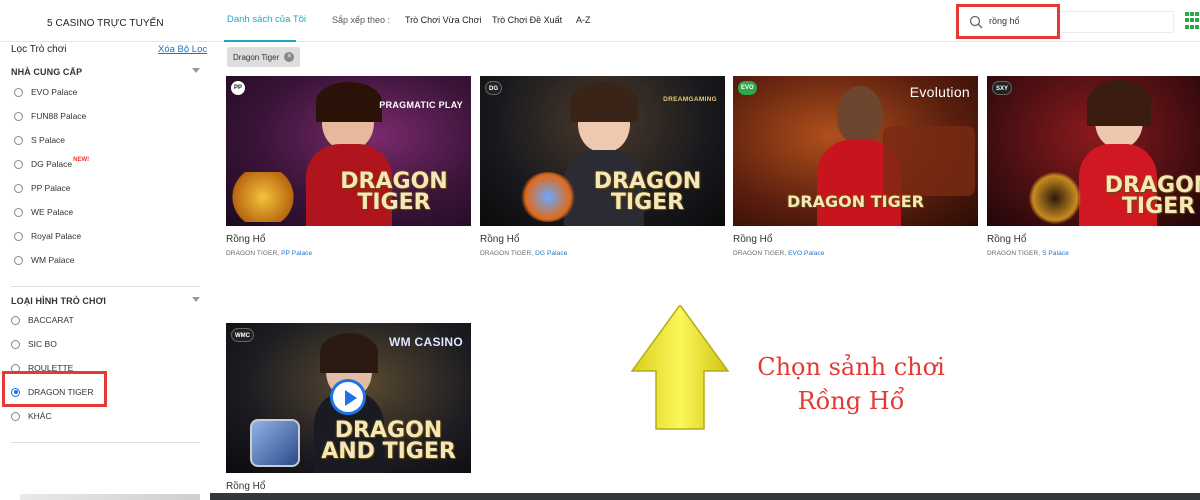  Describe the element at coordinates (443, 20) in the screenshot. I see `sort-option-recent: Trò Chơi Vừa Chơi` at that location.